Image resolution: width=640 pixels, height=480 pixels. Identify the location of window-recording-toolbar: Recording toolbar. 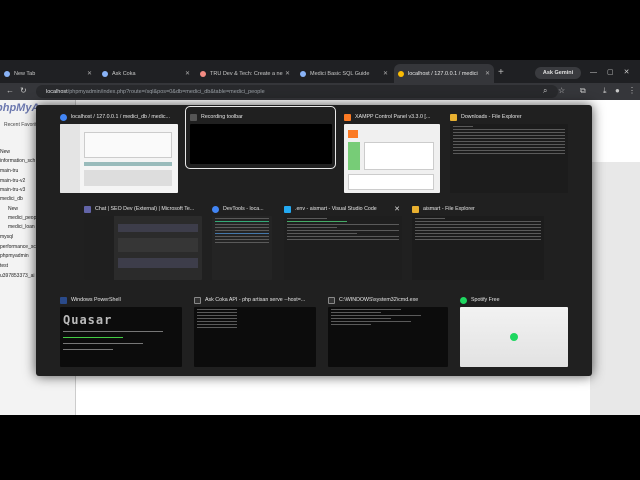
(261, 137).